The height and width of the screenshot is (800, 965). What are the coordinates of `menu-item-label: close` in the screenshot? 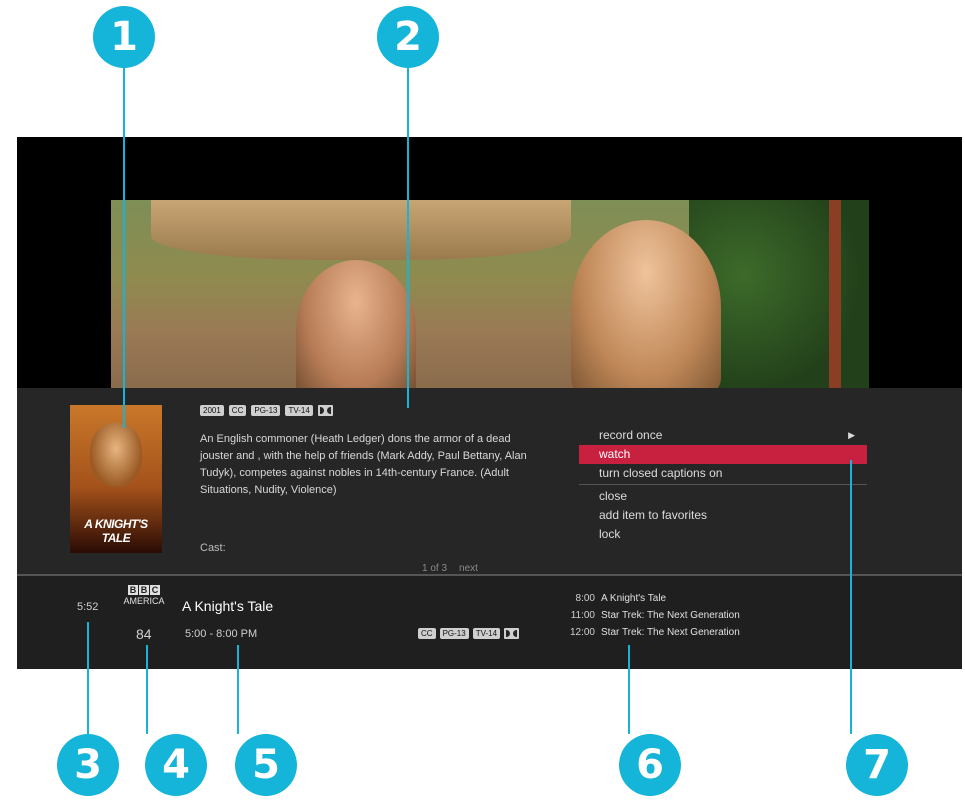 It's located at (613, 496).